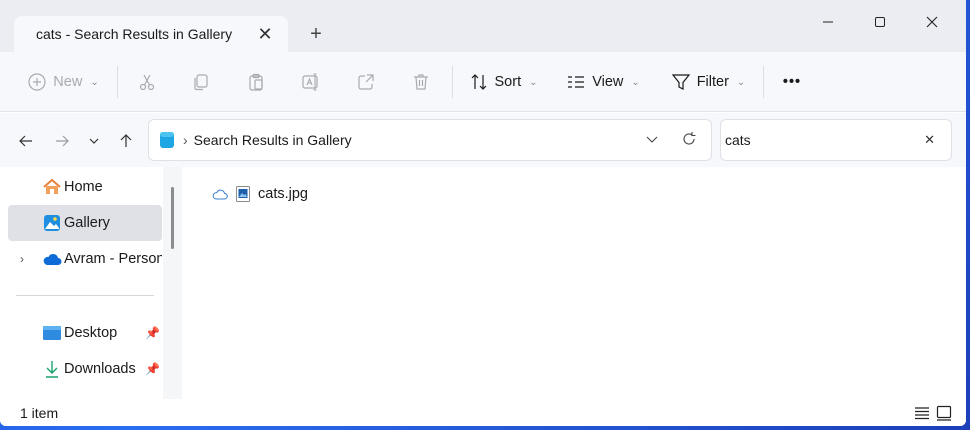 This screenshot has height=430, width=970. What do you see at coordinates (220, 194) in the screenshot?
I see `cloud-icon` at bounding box center [220, 194].